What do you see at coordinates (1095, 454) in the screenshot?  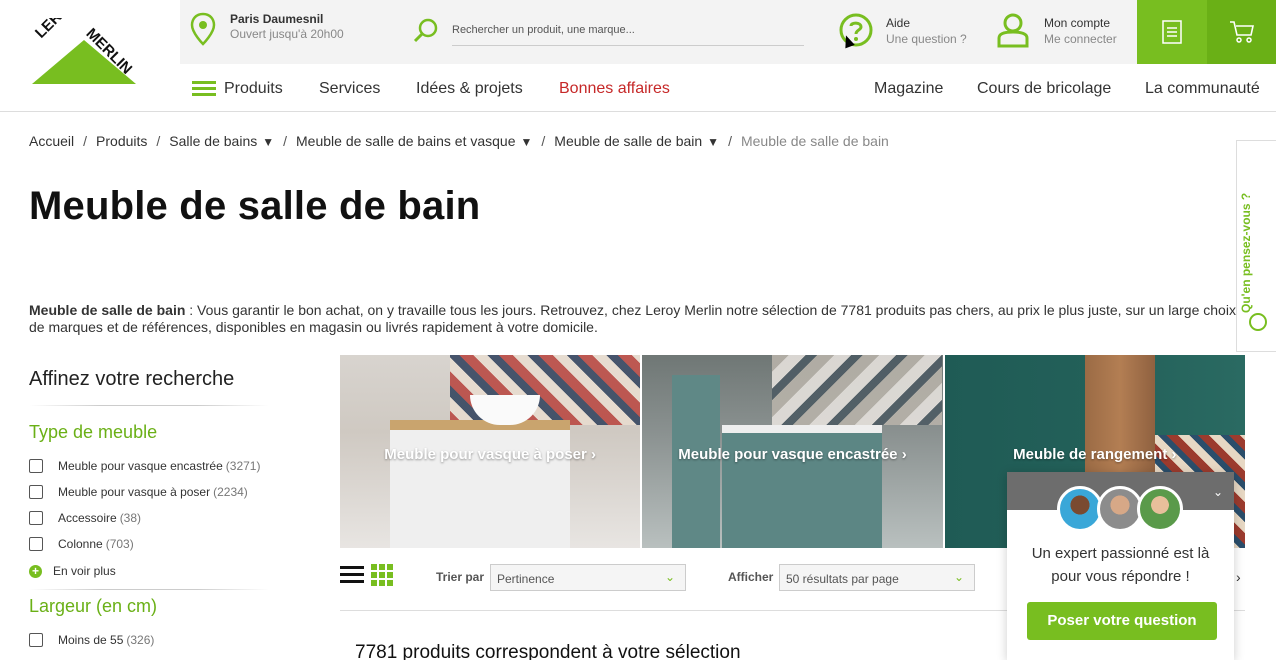 I see `category-label: Meuble de rangement ›` at bounding box center [1095, 454].